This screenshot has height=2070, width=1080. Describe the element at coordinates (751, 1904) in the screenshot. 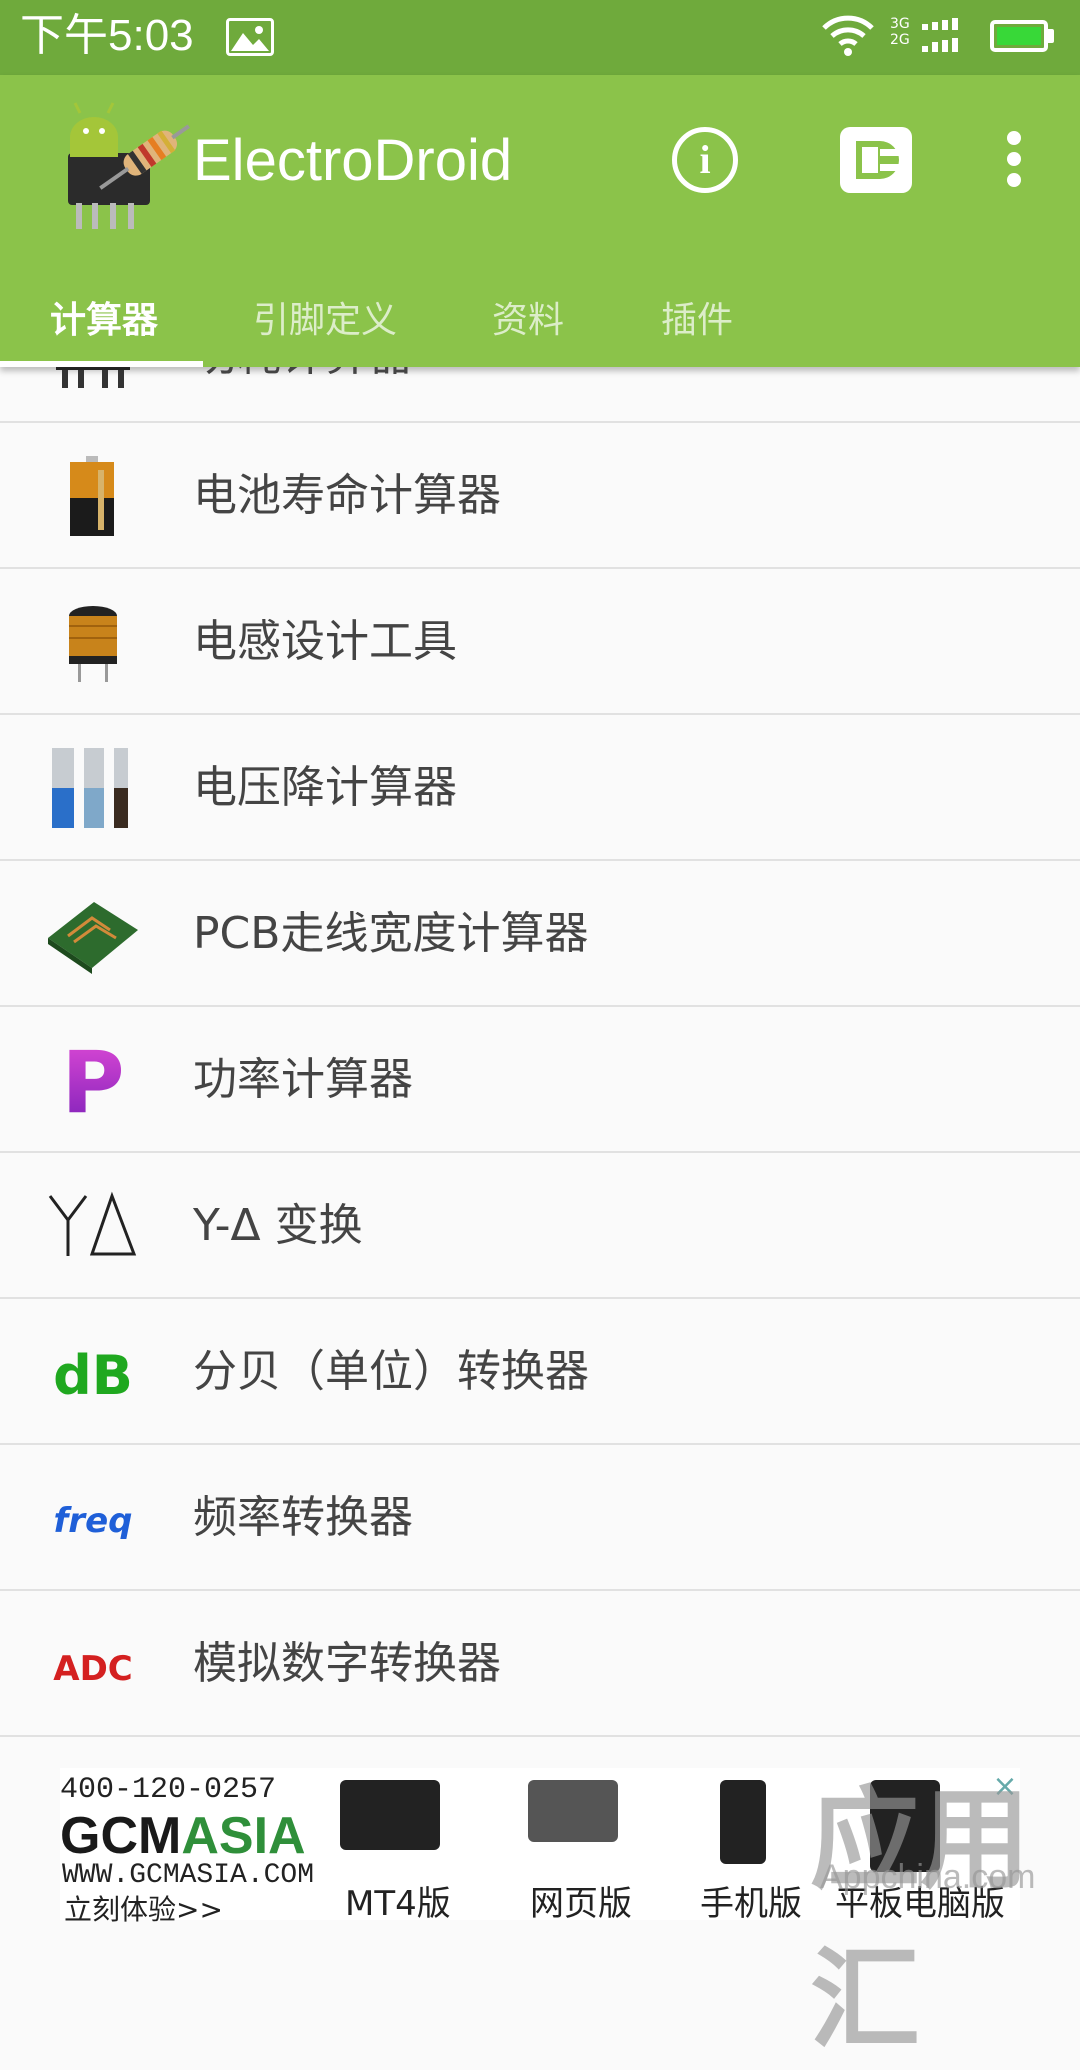

I see `ad-label-mobile: 手机版` at that location.